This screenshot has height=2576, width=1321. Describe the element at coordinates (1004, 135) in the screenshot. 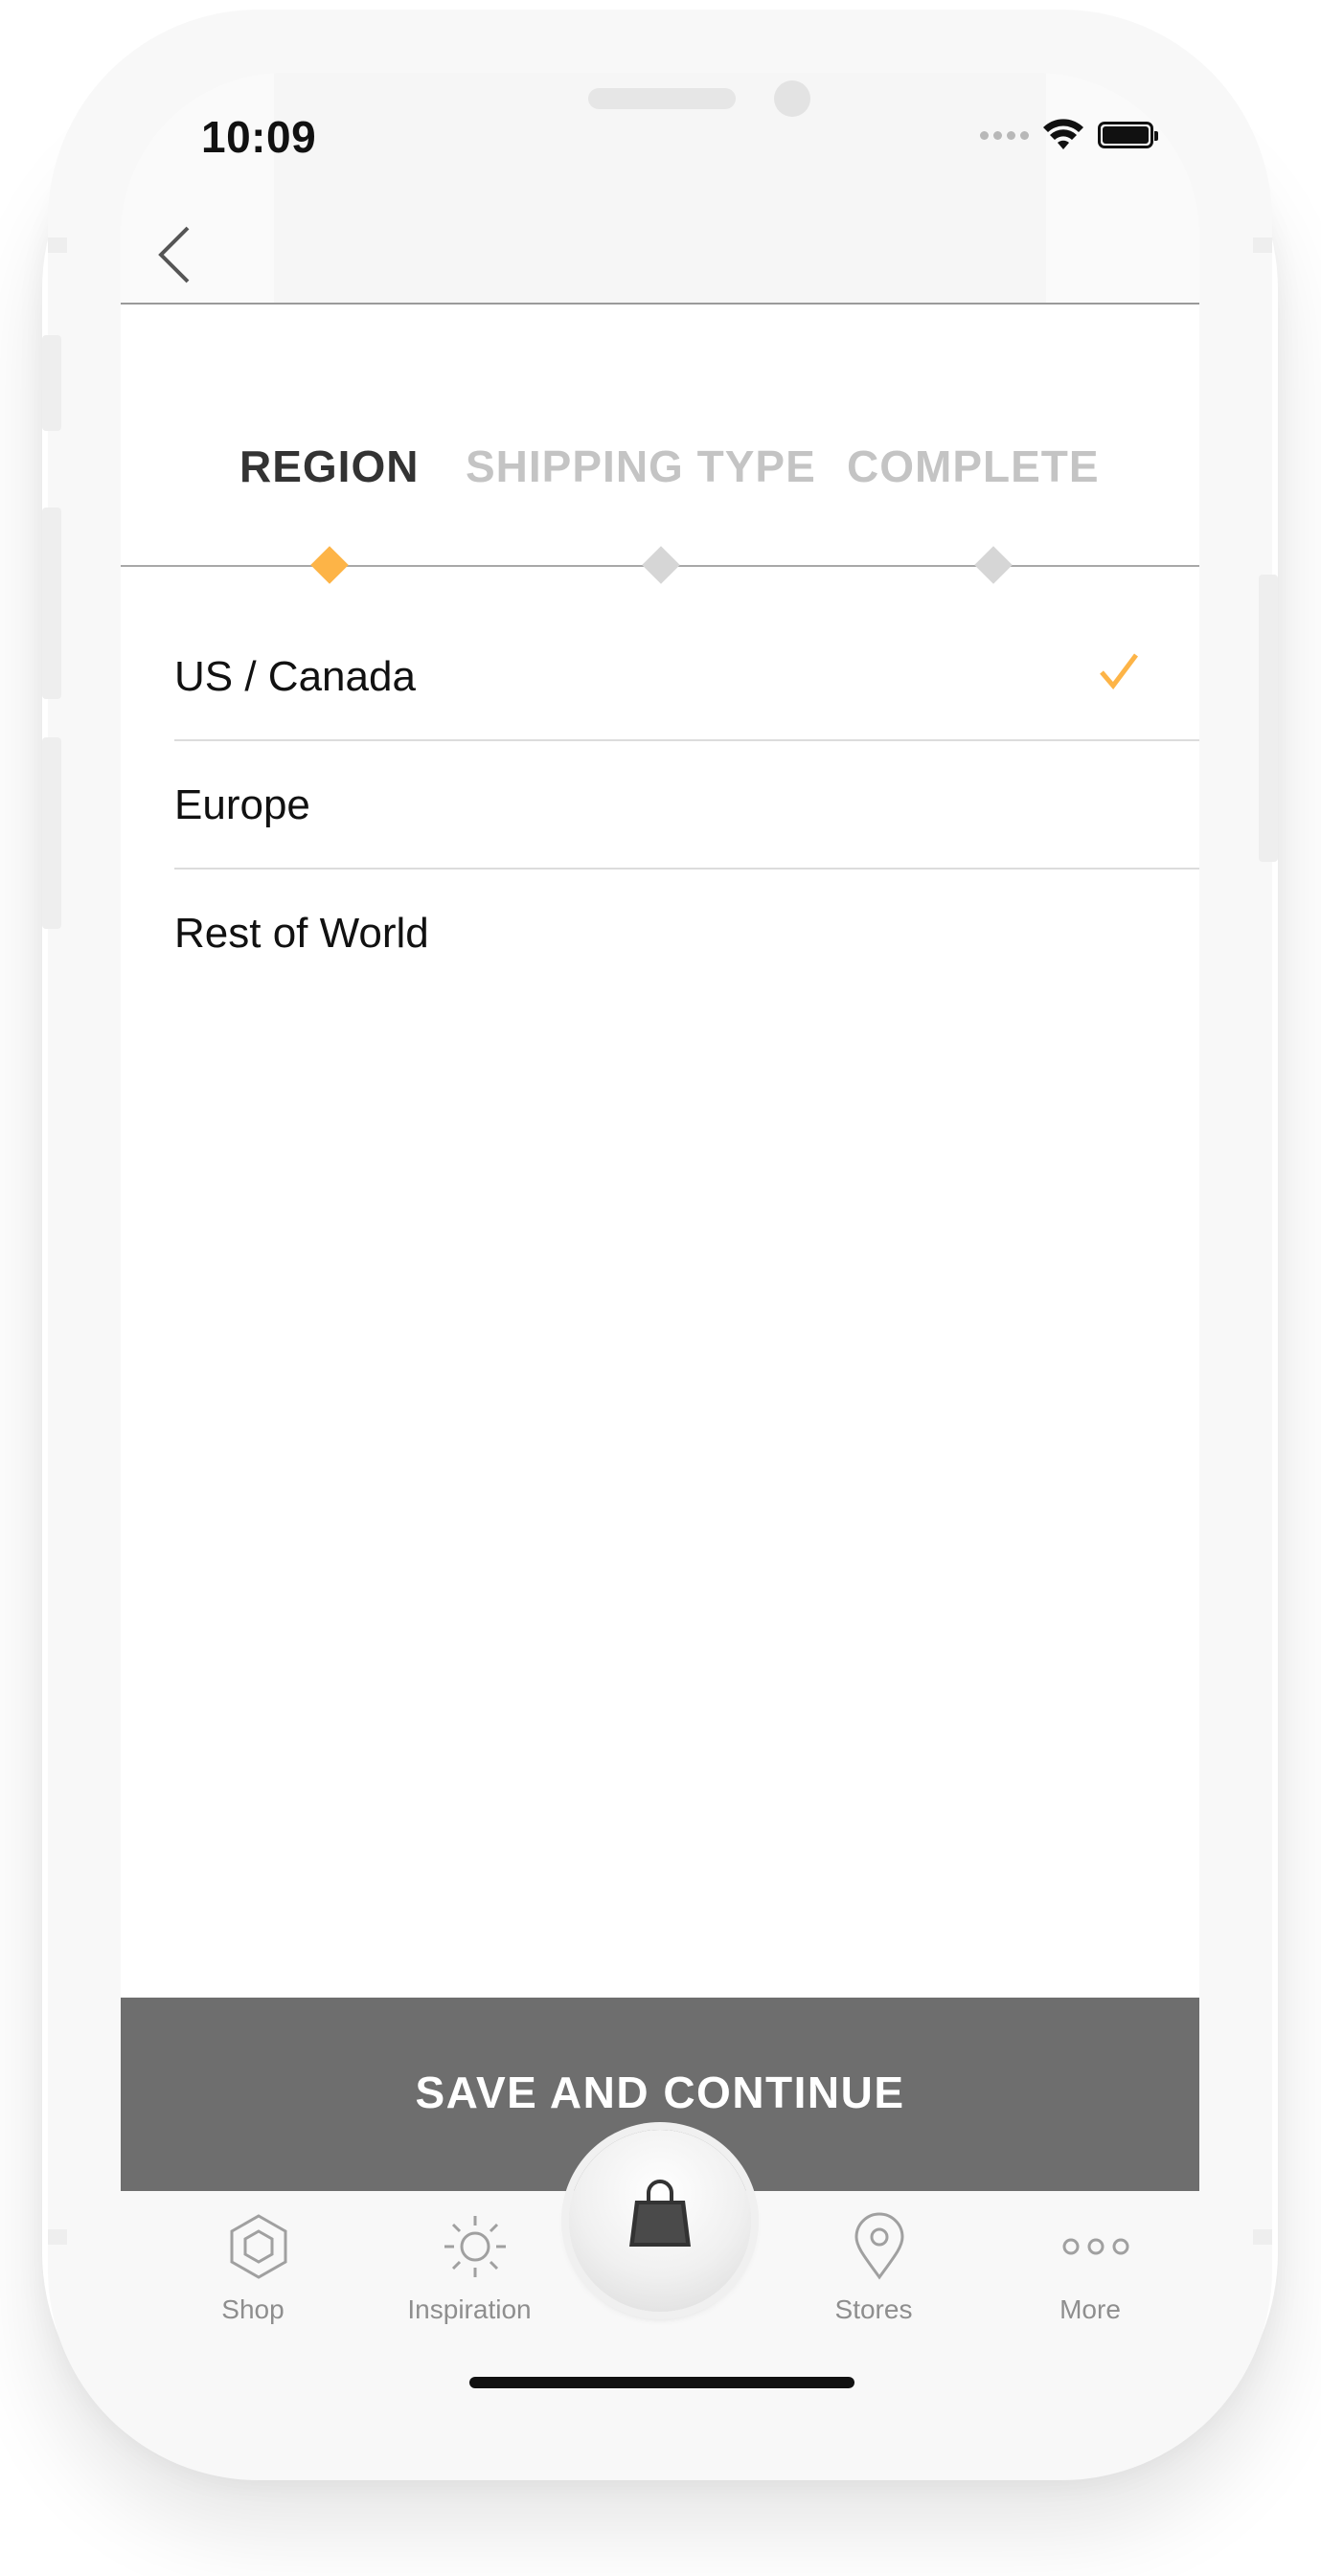

I see `signal-icon` at that location.